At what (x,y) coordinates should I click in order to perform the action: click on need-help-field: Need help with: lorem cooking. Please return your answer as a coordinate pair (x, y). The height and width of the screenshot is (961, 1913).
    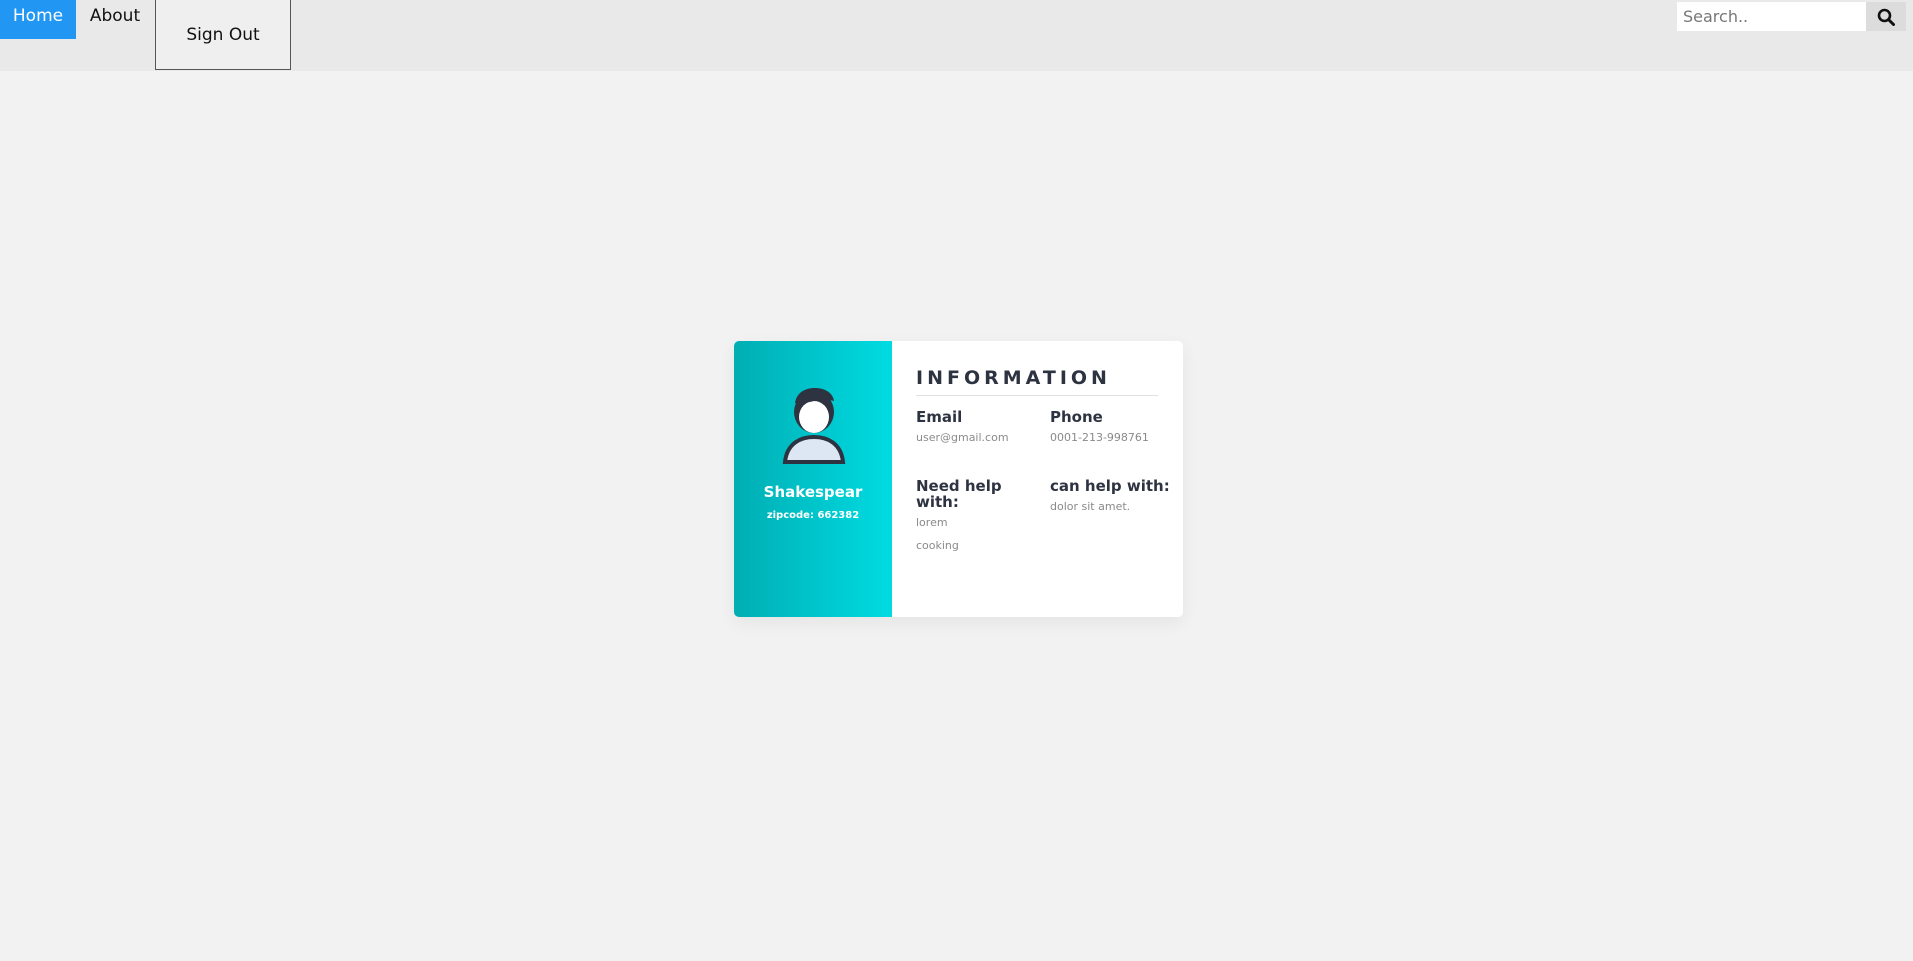
    Looking at the image, I should click on (966, 515).